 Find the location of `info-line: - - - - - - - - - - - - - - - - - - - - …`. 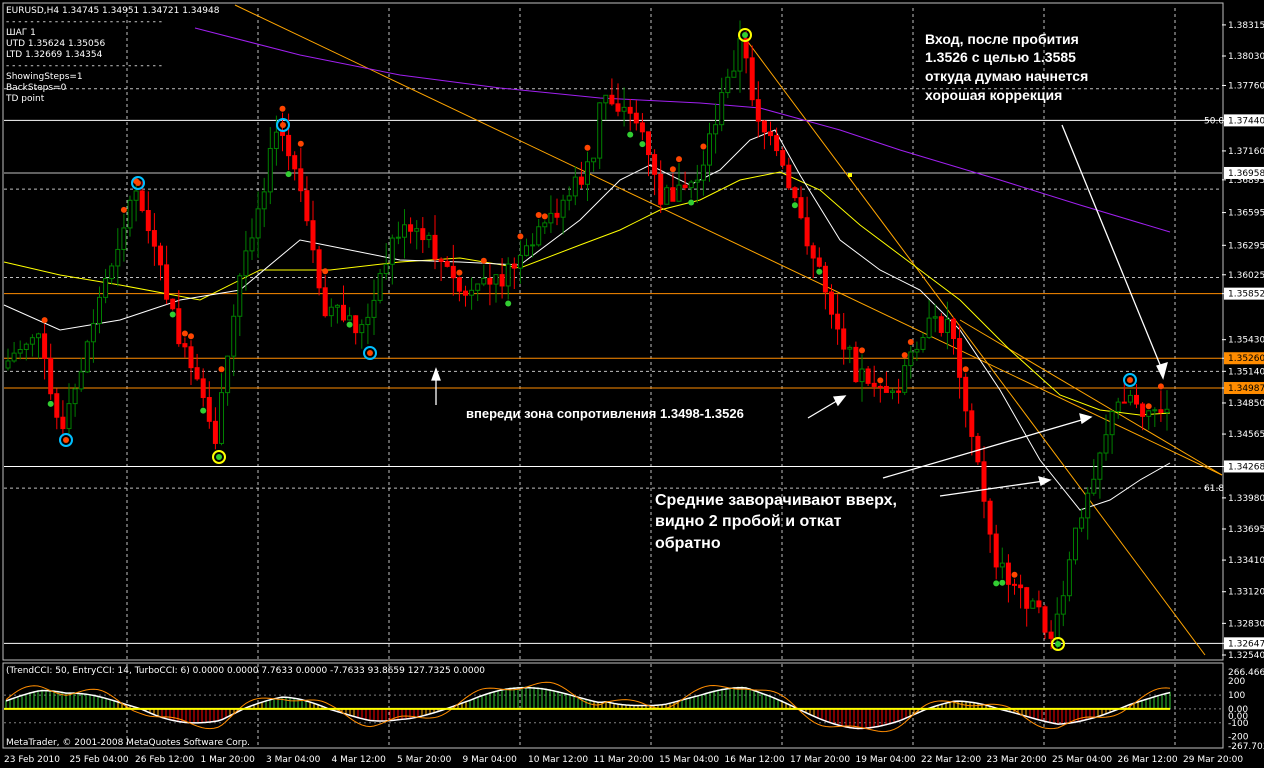

info-line: - - - - - - - - - - - - - - - - - - - - … is located at coordinates (84, 66).